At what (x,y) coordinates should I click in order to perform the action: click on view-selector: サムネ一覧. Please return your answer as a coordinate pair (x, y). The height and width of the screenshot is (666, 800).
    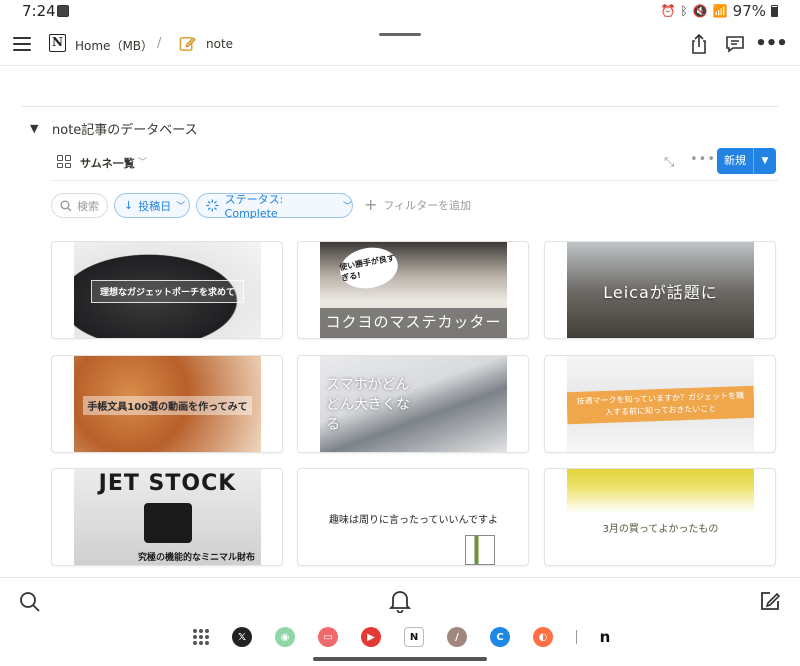
    Looking at the image, I should click on (107, 163).